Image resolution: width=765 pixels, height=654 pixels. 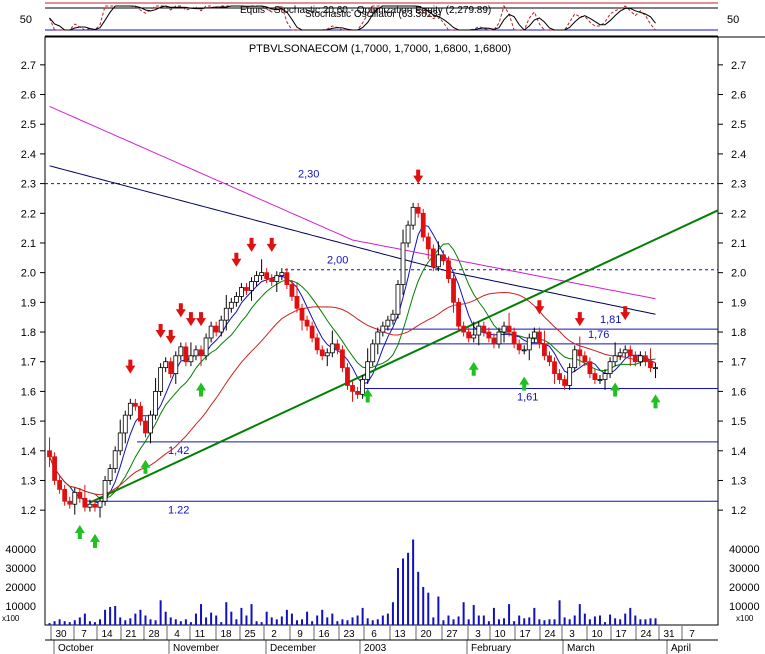 What do you see at coordinates (738, 303) in the screenshot?
I see `price-tick-label-right: 1.9` at bounding box center [738, 303].